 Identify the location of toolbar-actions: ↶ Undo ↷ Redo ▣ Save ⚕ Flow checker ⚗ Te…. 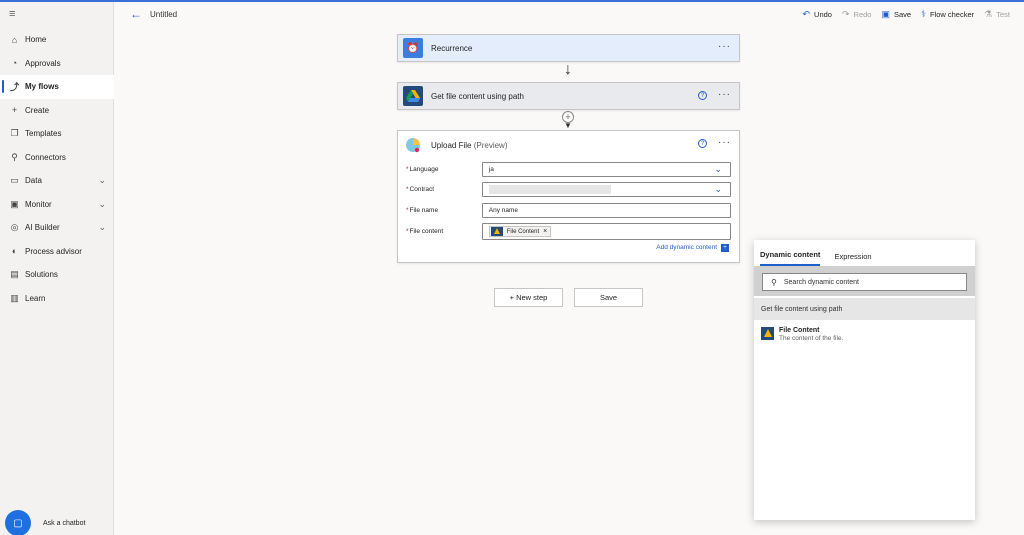
(907, 14).